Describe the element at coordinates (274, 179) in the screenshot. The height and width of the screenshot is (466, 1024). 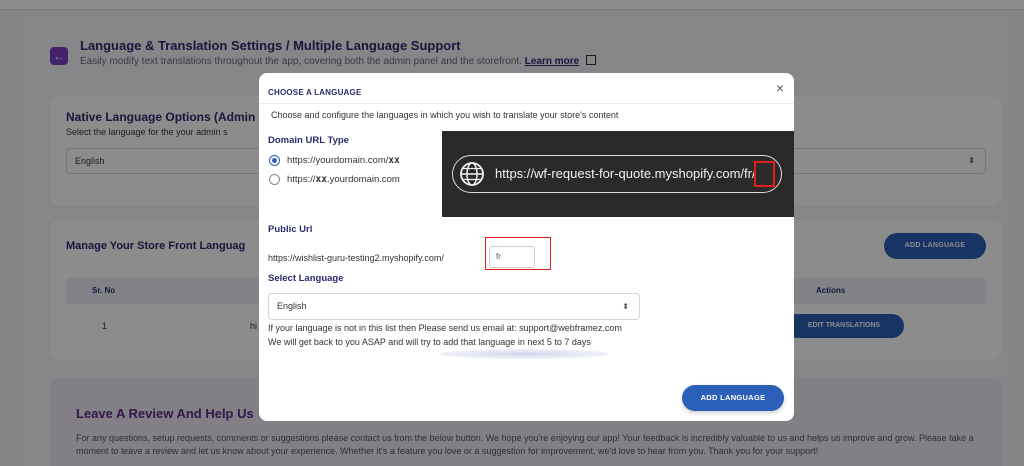
I see `radio-subdomain` at that location.